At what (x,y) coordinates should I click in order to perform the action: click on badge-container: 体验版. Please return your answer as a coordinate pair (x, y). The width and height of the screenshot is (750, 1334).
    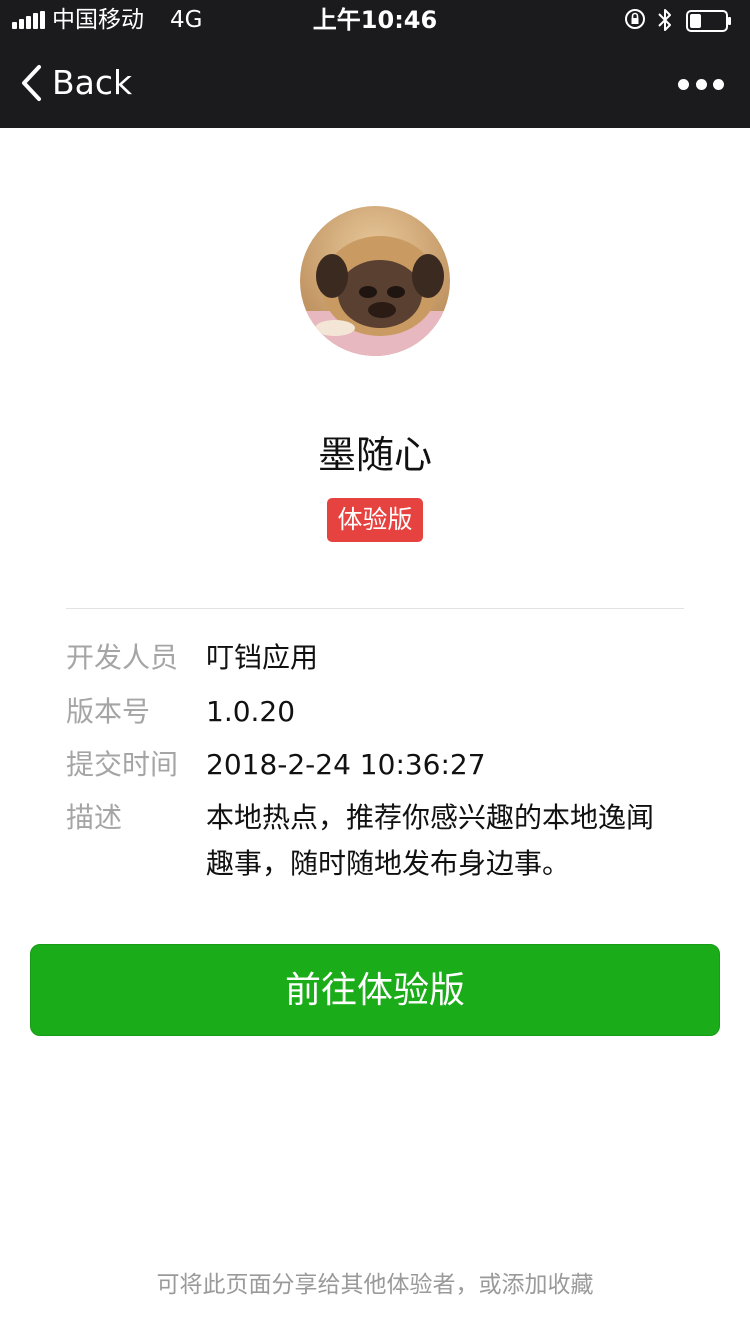
    Looking at the image, I should click on (375, 520).